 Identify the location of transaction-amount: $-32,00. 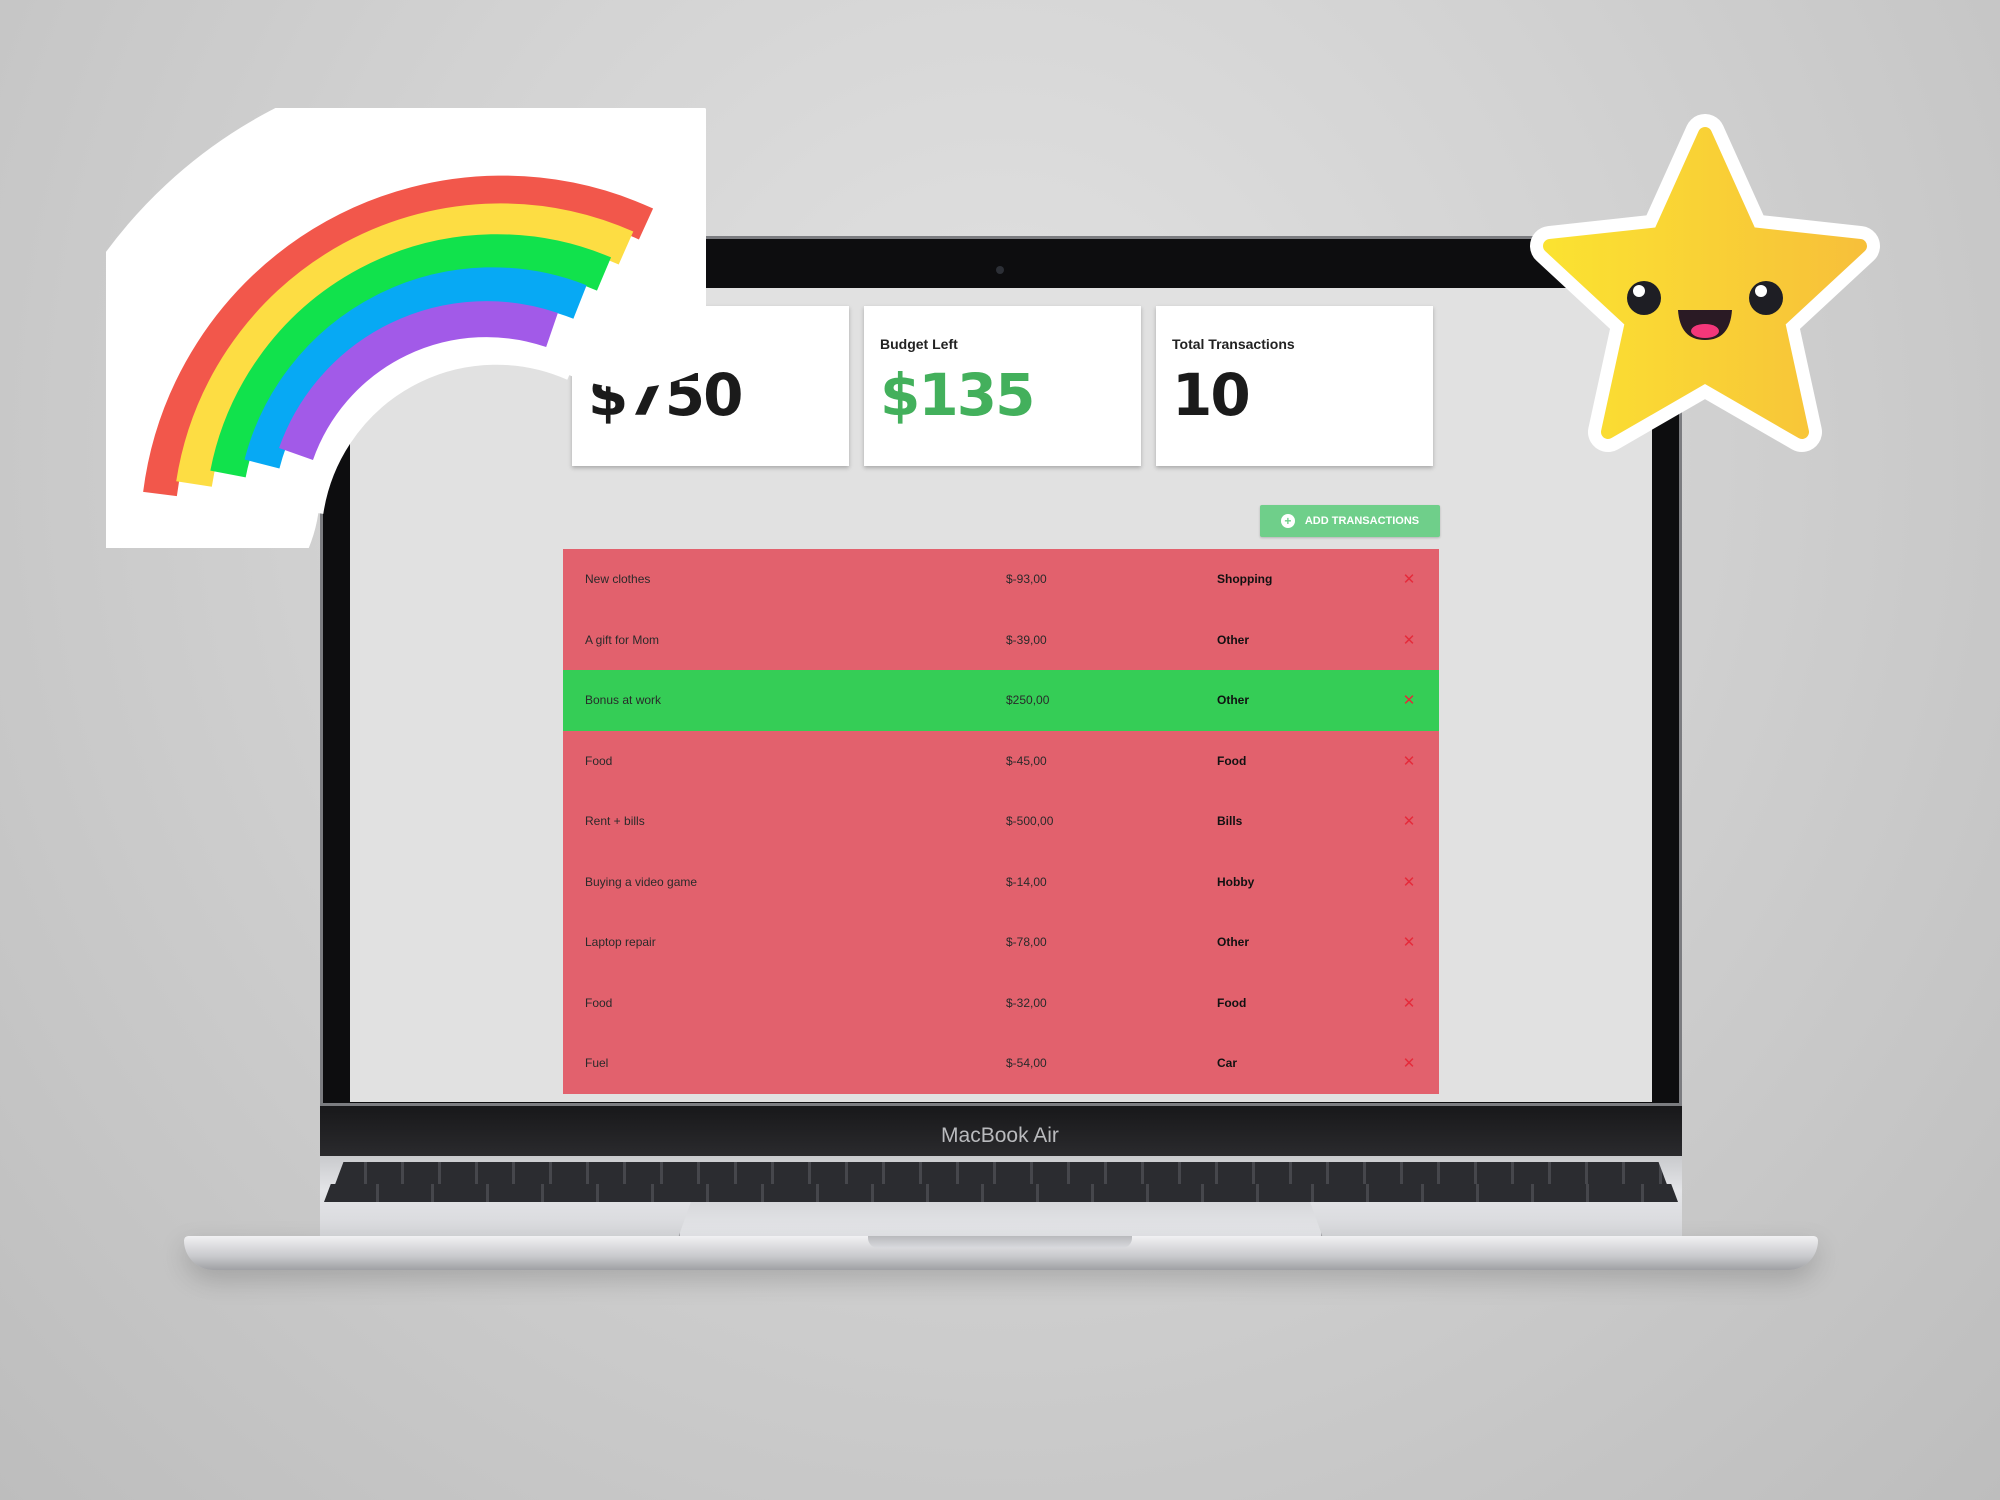
(1026, 1002).